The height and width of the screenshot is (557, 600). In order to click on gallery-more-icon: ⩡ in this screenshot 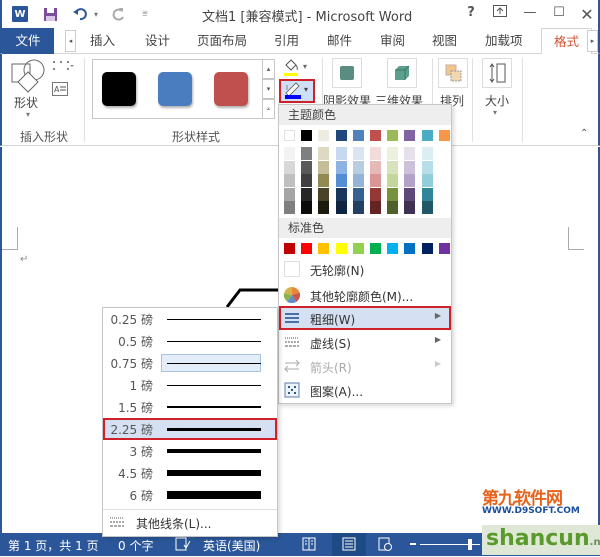, I will do `click(268, 109)`.